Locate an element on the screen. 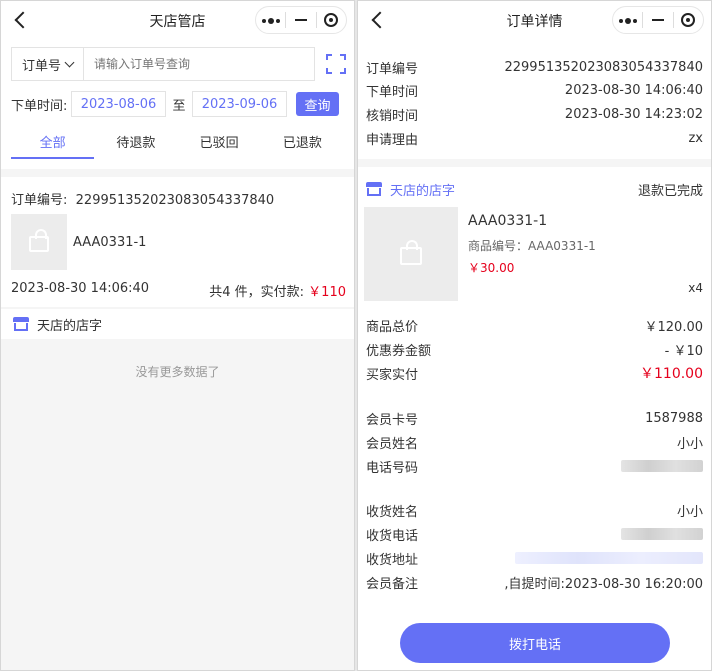  info-row: 下单时间 2023-08-30 14:06:40 is located at coordinates (534, 90).